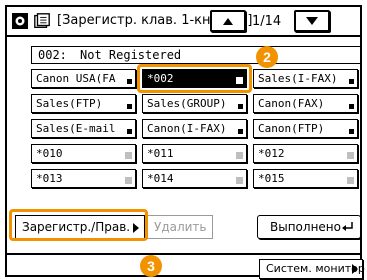  Describe the element at coordinates (271, 178) in the screenshot. I see `key-label: *015` at that location.